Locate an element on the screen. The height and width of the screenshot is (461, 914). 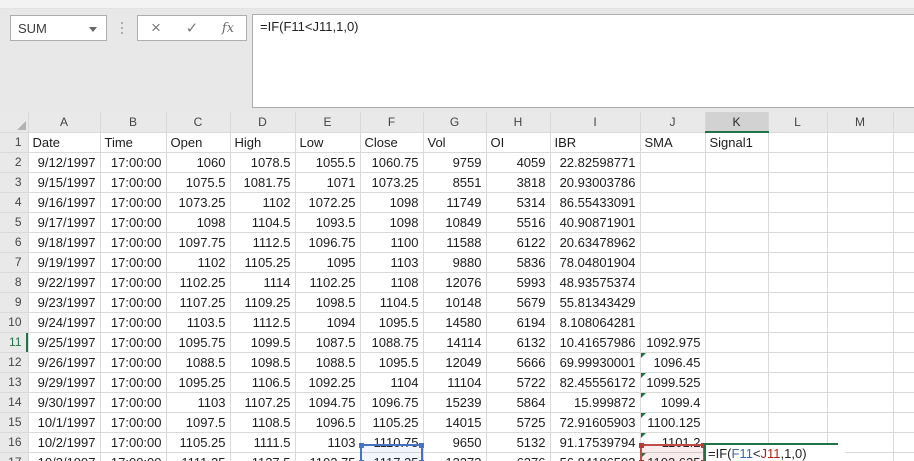
cell: 9/18/1997 is located at coordinates (64, 242).